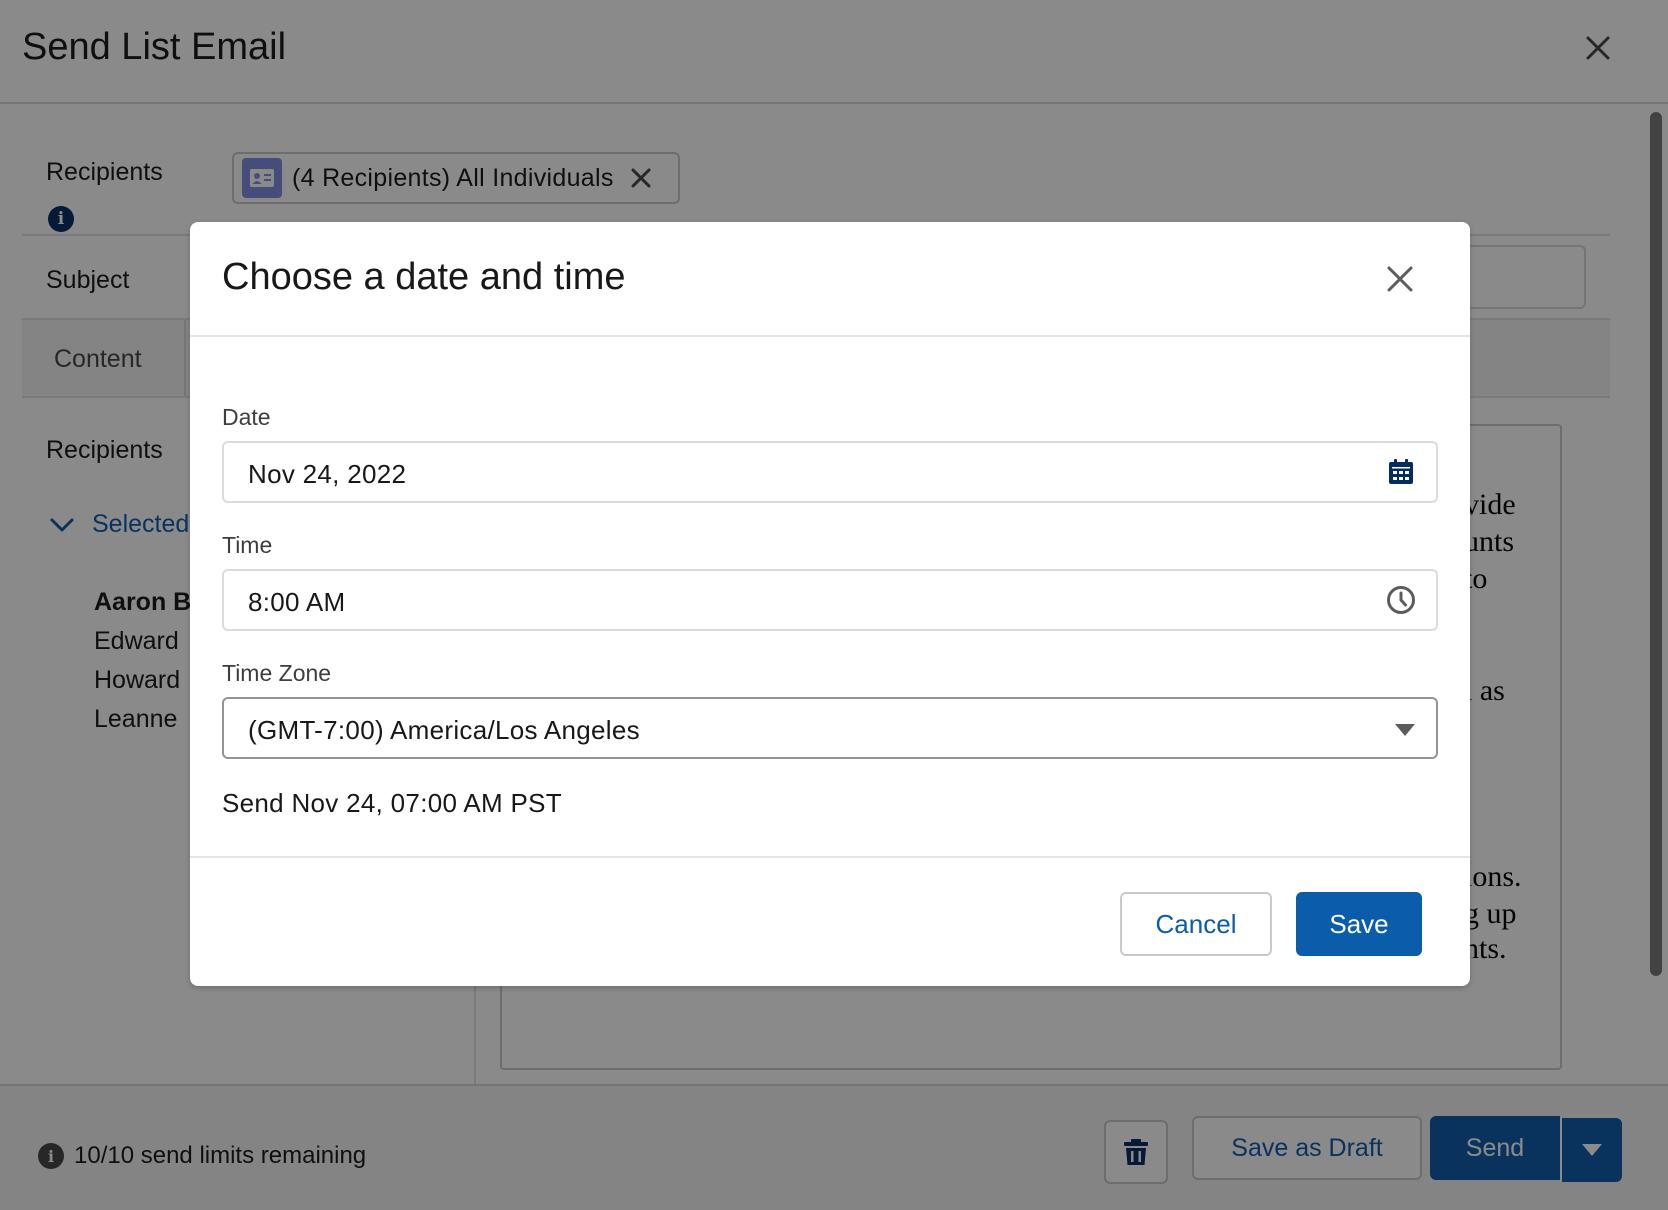 This screenshot has width=1668, height=1210. Describe the element at coordinates (246, 417) in the screenshot. I see `date-label: Date` at that location.